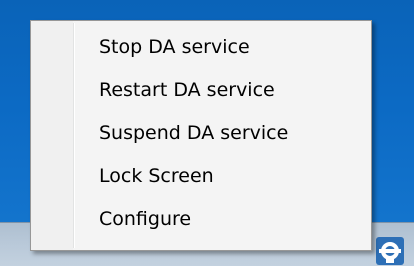  Describe the element at coordinates (201, 219) in the screenshot. I see `menu-item-configure: Configure` at that location.